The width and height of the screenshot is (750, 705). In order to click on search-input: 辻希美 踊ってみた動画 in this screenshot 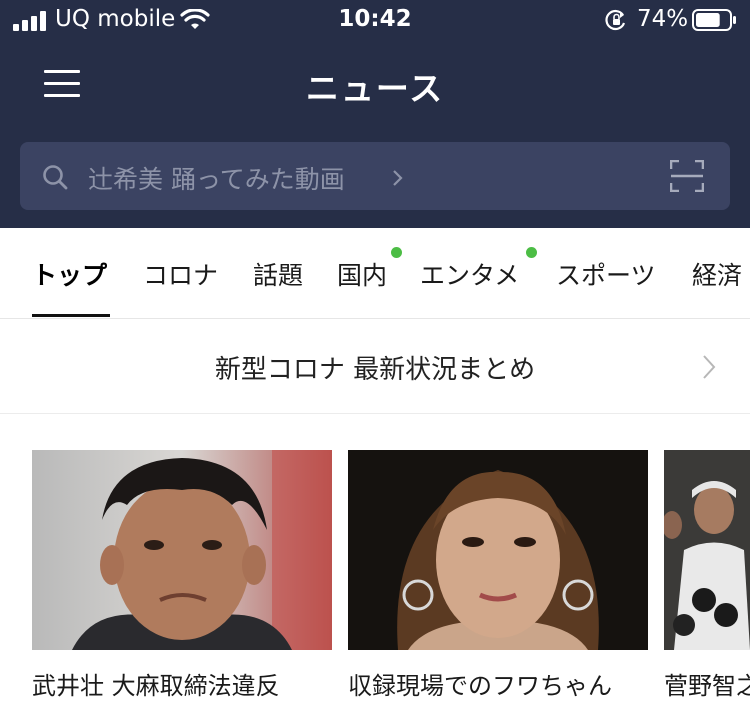, I will do `click(216, 178)`.